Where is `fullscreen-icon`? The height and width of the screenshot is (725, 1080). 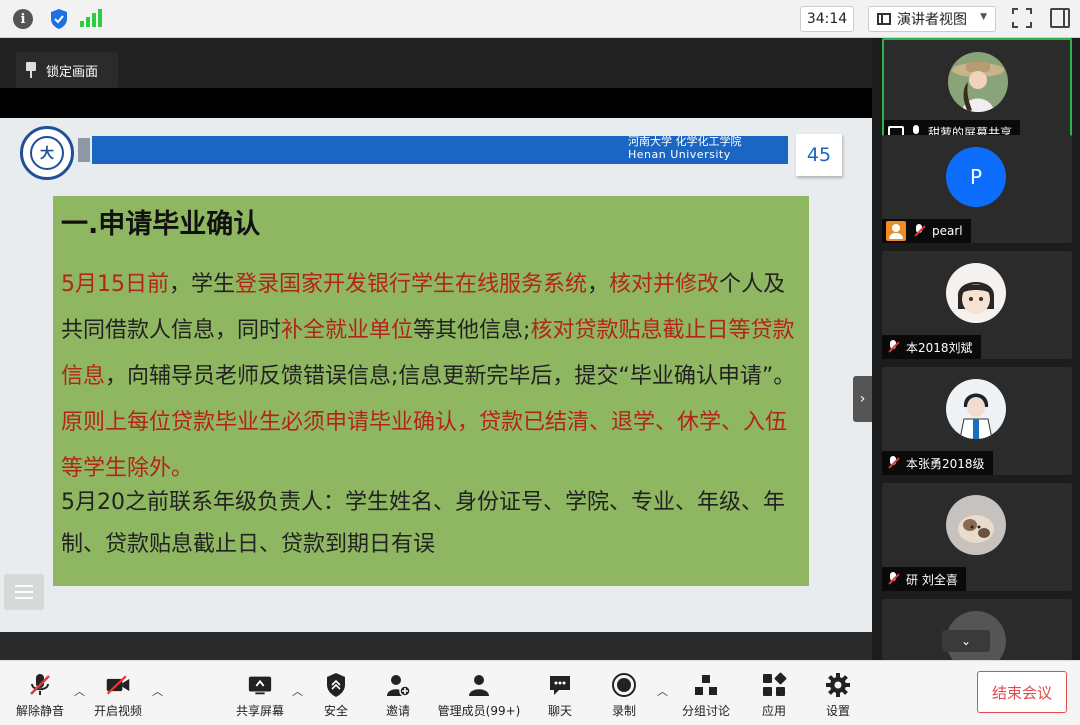
fullscreen-icon is located at coordinates (1022, 18).